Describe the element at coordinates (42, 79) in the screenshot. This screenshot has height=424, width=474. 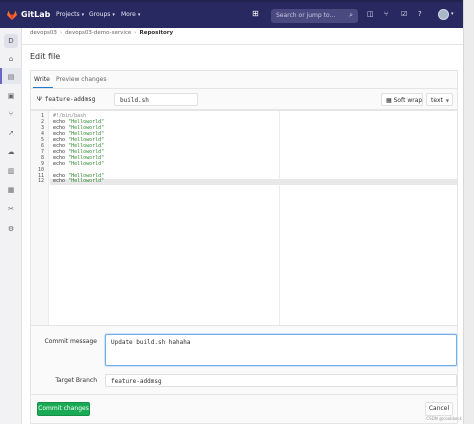
I see `tab-write: Write` at that location.